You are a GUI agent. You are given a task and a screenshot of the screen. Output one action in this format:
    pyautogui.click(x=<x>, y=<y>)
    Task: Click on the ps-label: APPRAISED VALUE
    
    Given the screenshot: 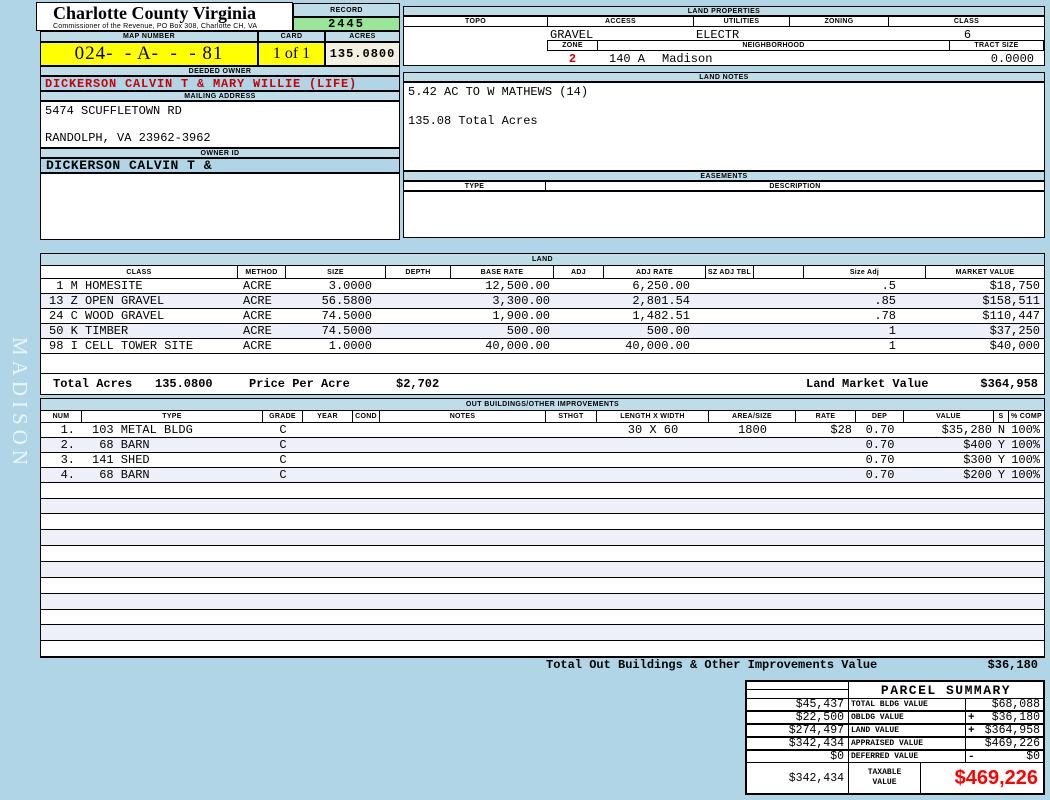 What is the action you would take?
    pyautogui.click(x=907, y=743)
    